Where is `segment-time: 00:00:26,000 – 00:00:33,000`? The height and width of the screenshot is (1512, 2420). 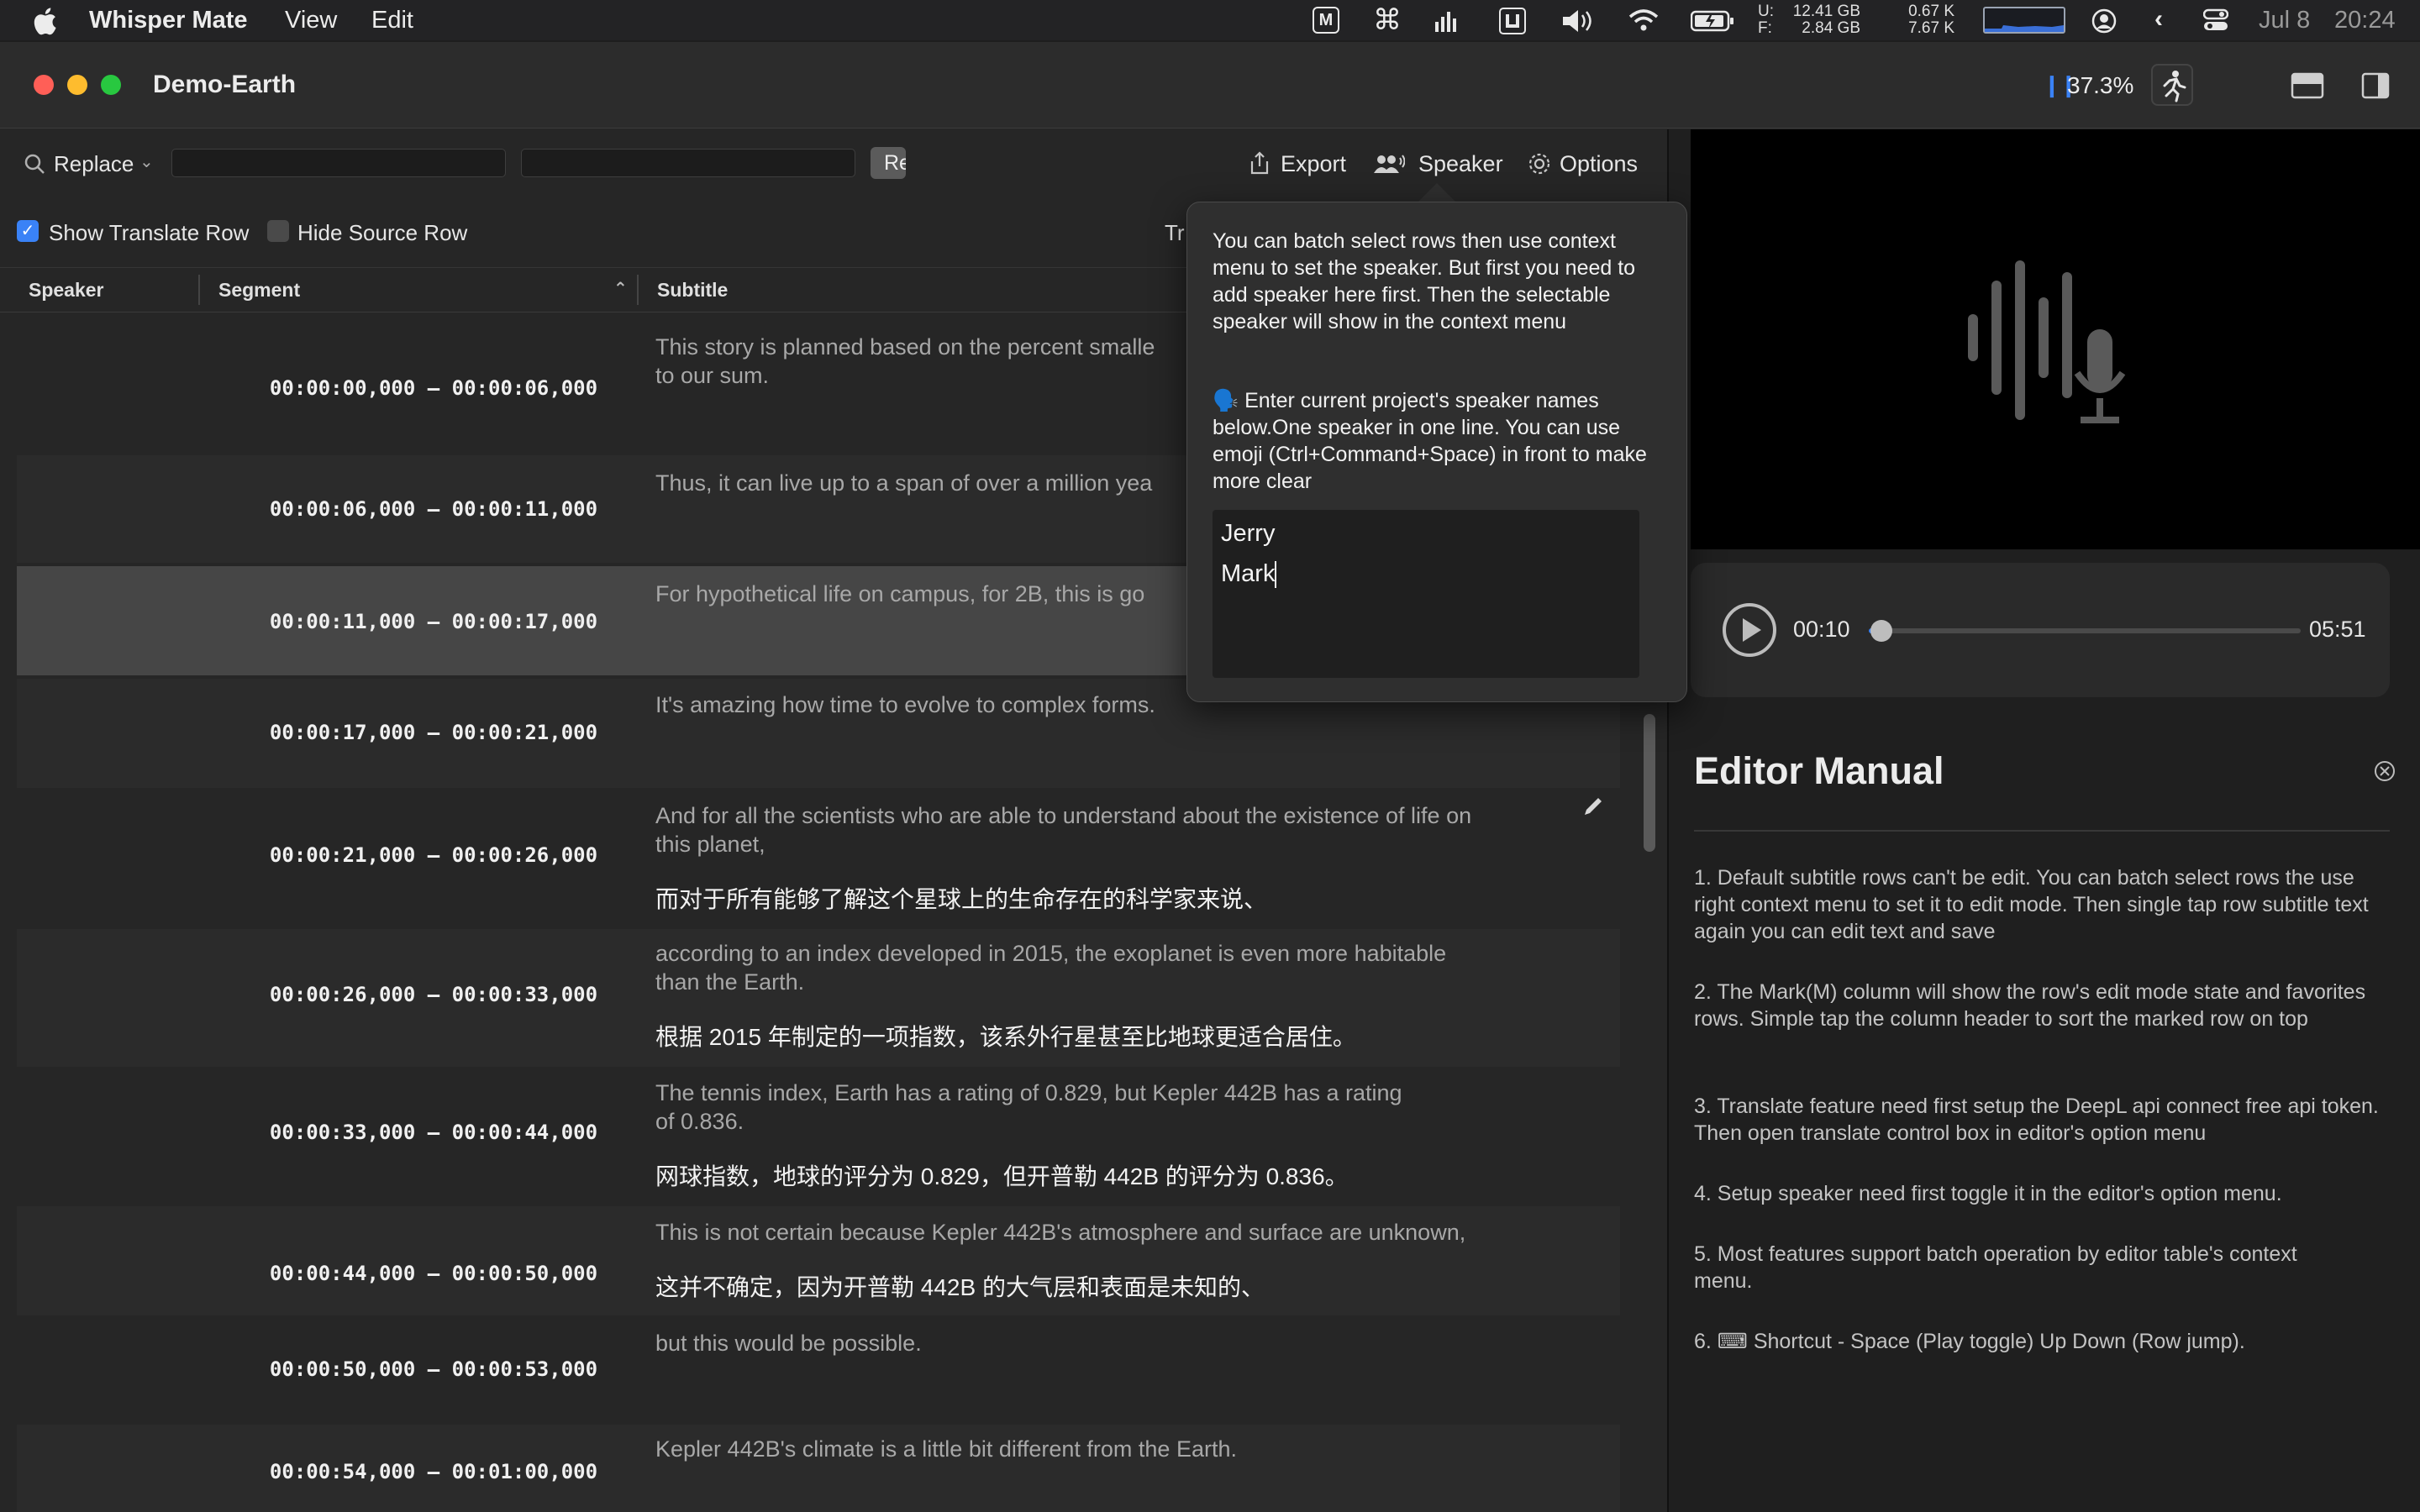
segment-time: 00:00:26,000 – 00:00:33,000 is located at coordinates (434, 994).